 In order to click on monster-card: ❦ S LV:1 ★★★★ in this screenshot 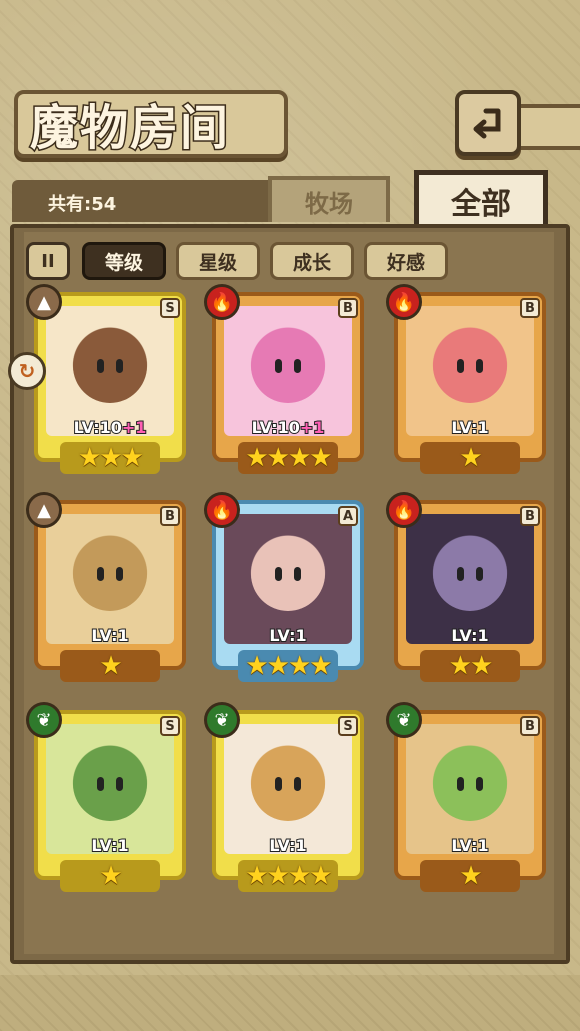, I will do `click(284, 797)`.